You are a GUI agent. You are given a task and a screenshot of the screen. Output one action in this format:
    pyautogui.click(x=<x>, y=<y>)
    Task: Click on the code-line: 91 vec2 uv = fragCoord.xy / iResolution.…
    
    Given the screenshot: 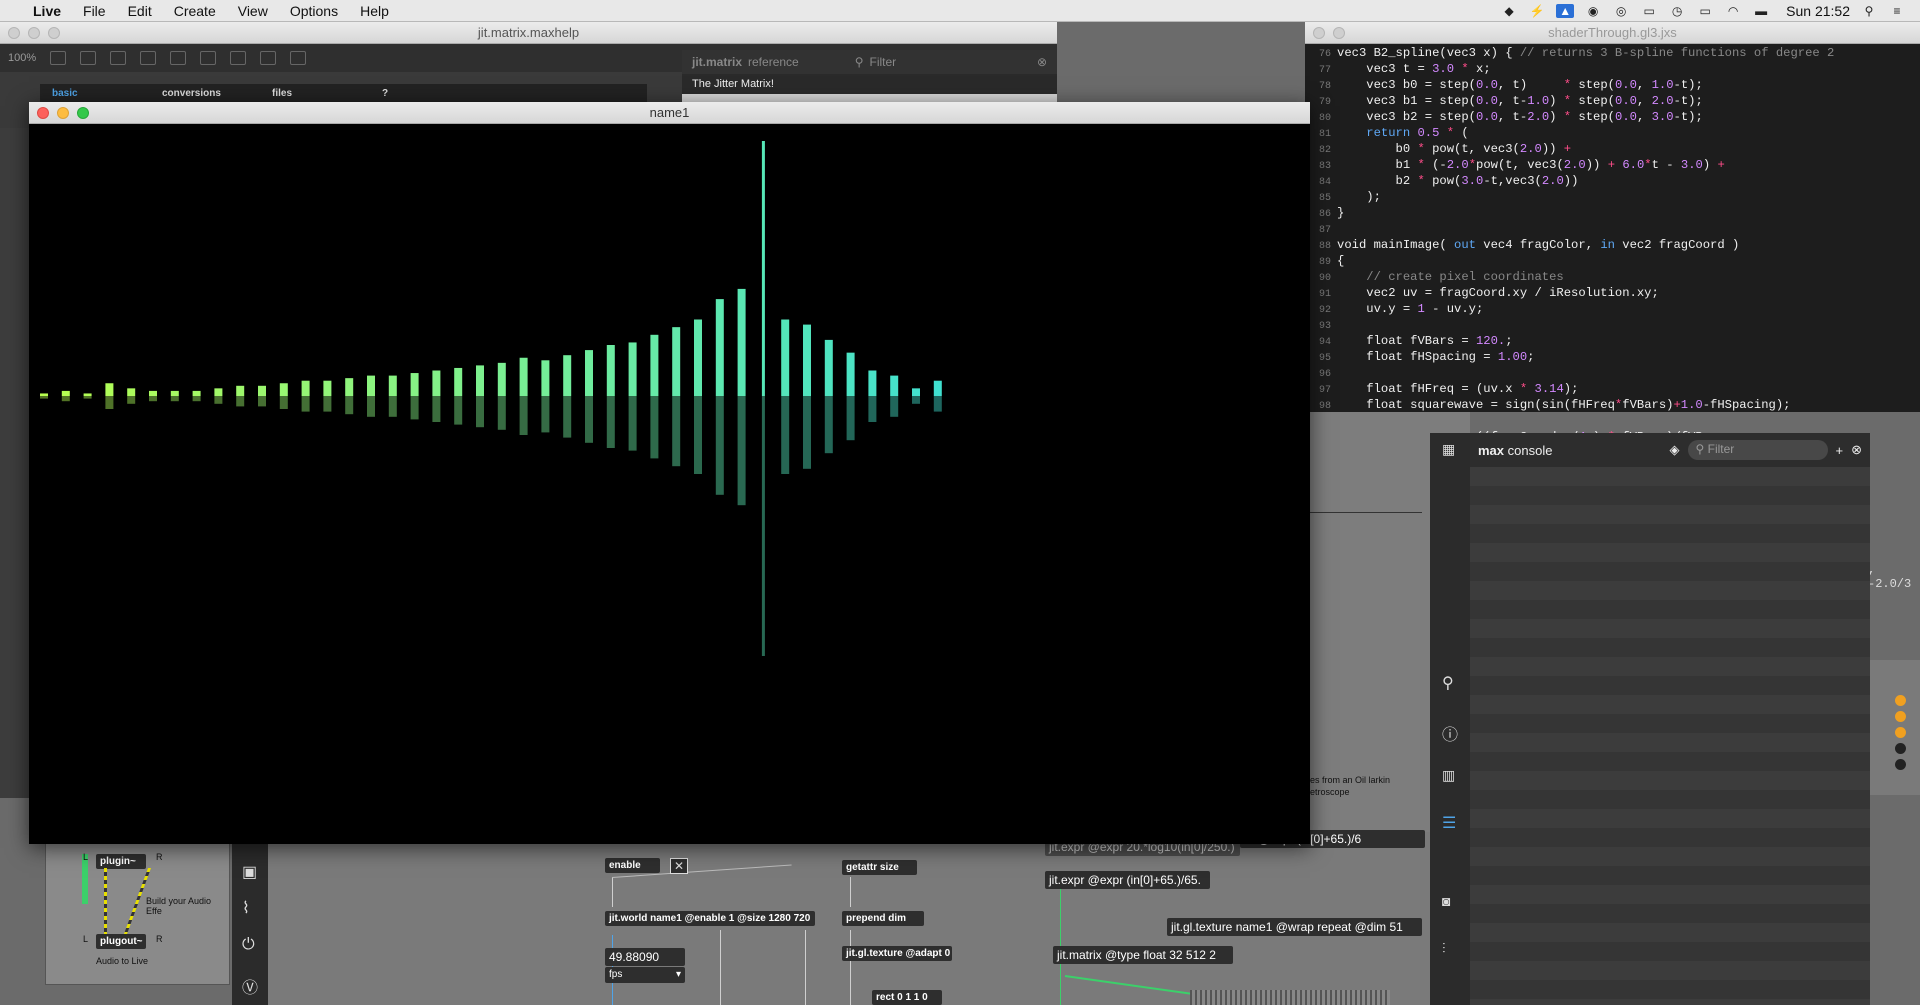 What is the action you would take?
    pyautogui.click(x=1612, y=294)
    